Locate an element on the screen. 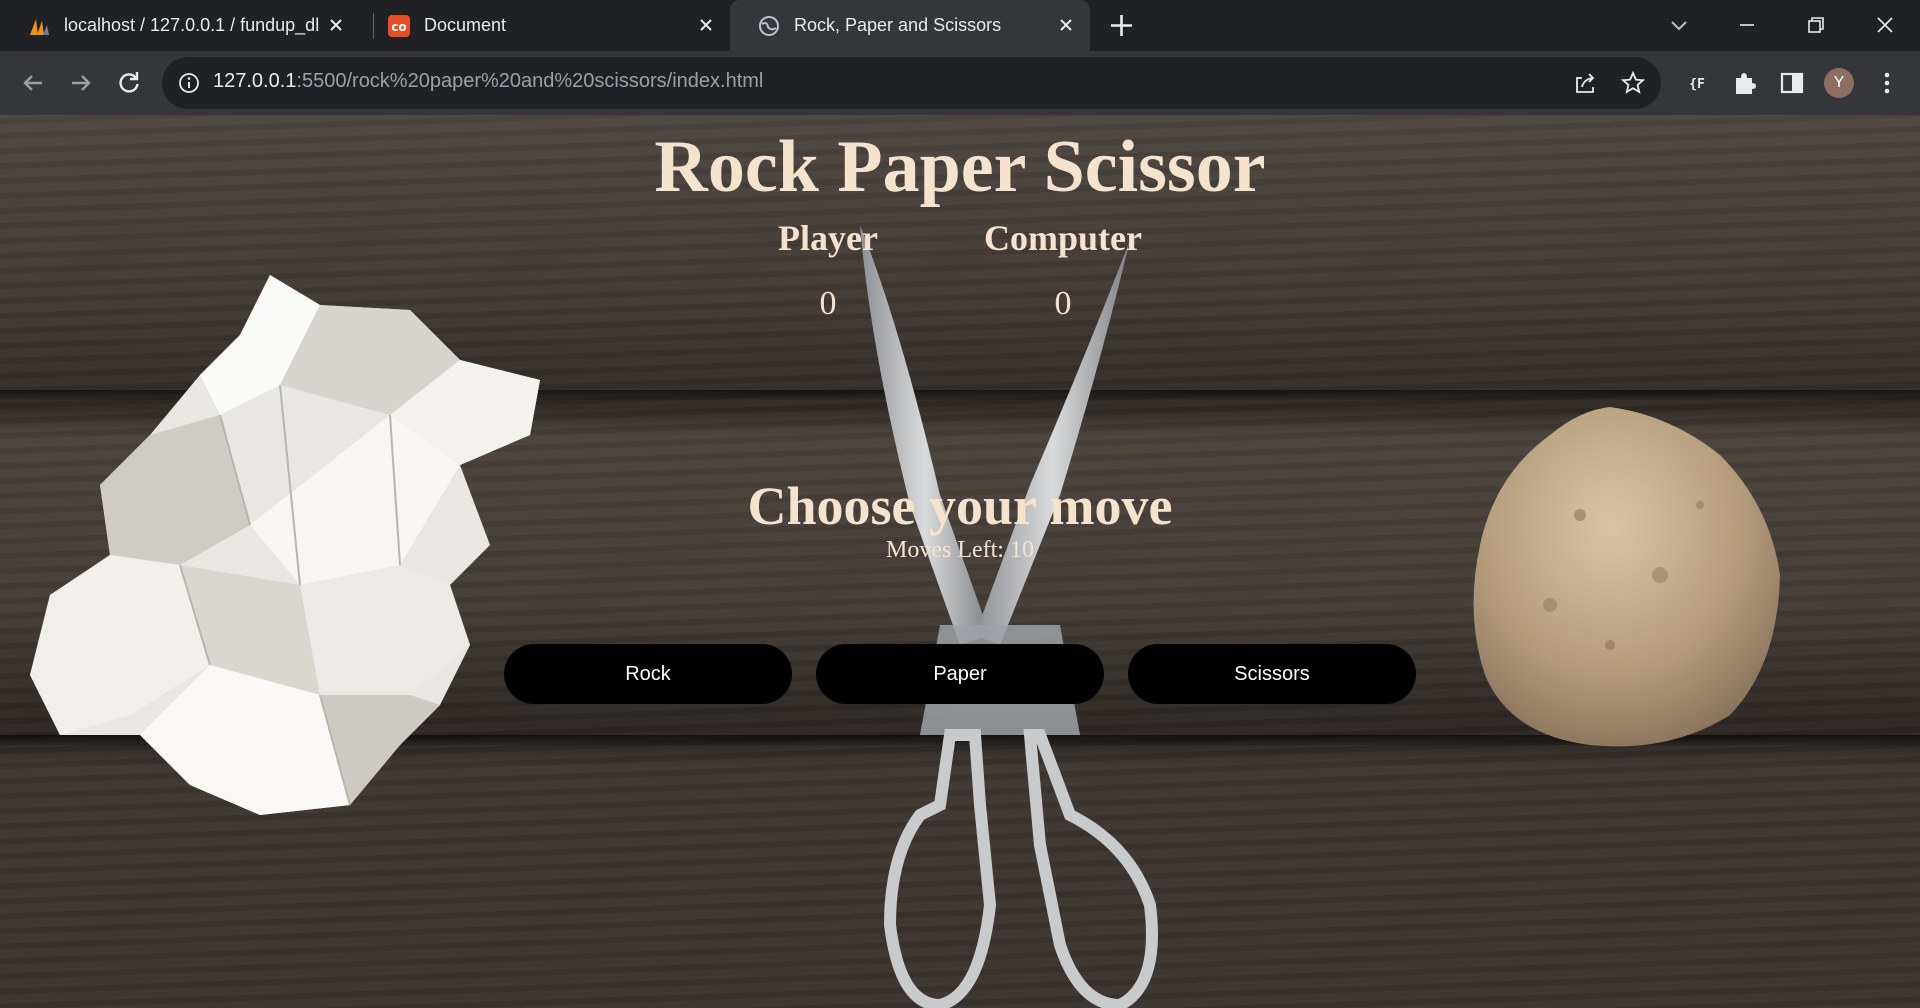 This screenshot has width=1920, height=1008. share-icon is located at coordinates (1585, 83).